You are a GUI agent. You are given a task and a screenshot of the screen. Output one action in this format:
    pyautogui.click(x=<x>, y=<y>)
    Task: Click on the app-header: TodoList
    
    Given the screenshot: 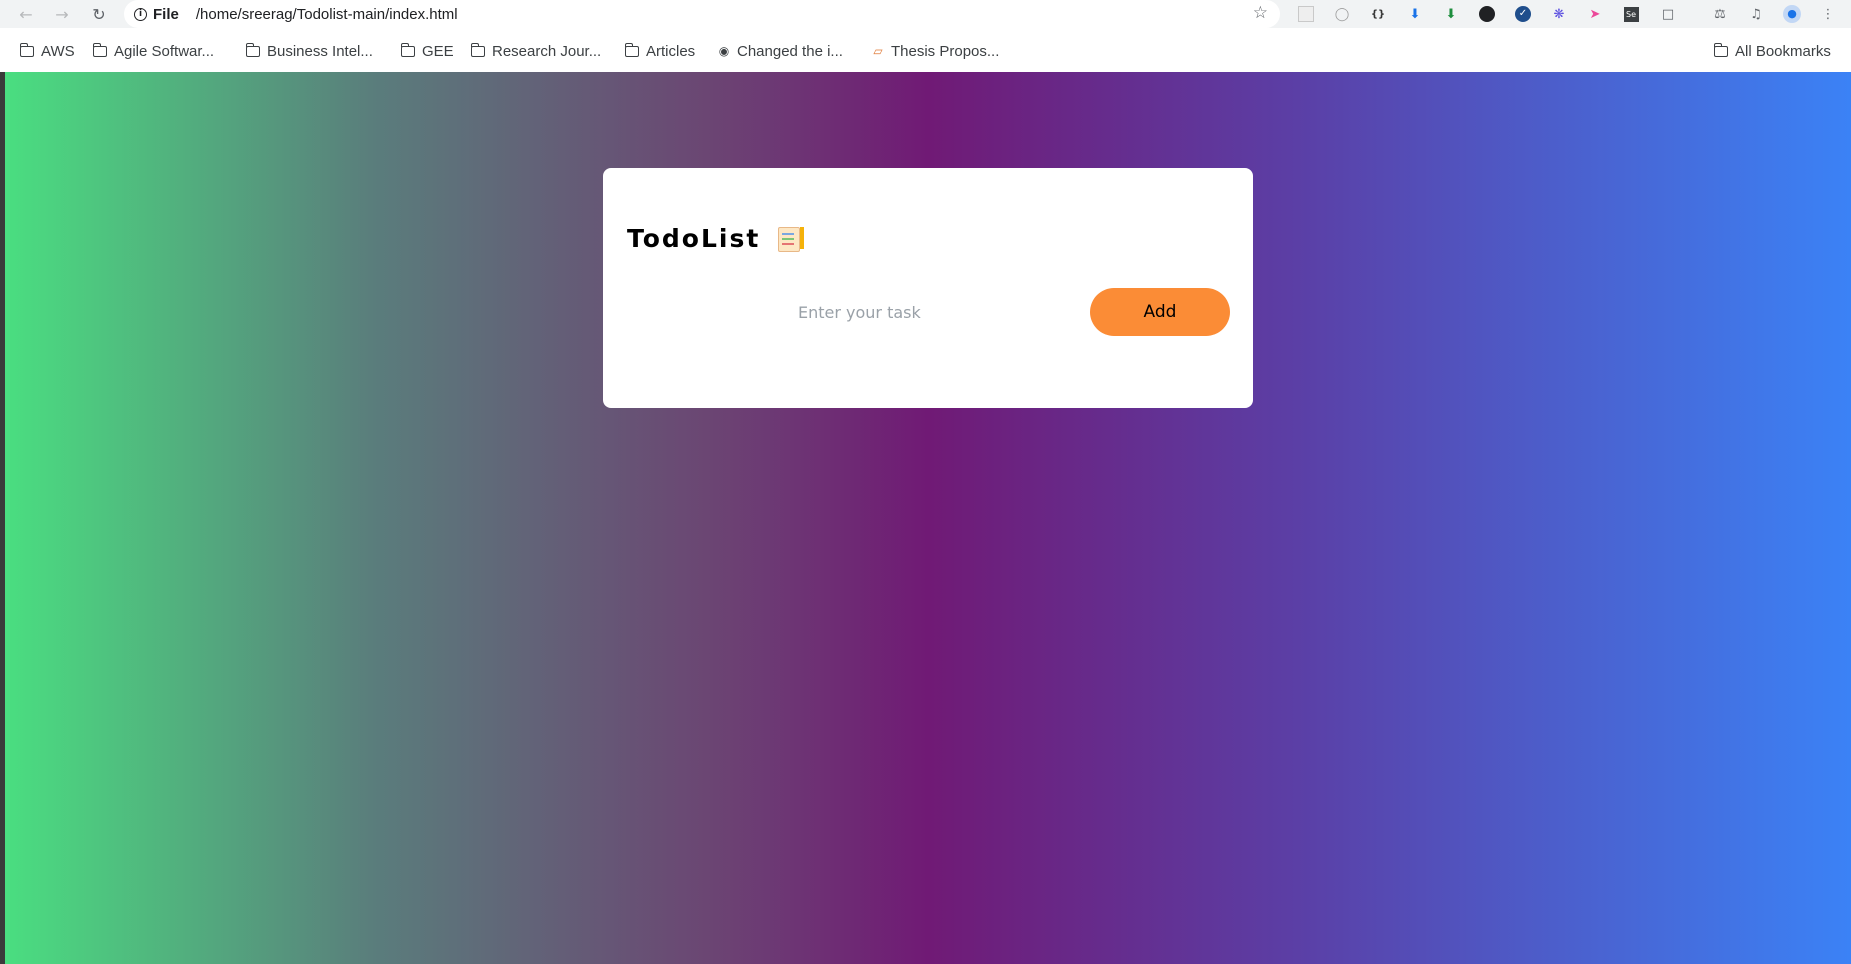 What is the action you would take?
    pyautogui.click(x=716, y=238)
    